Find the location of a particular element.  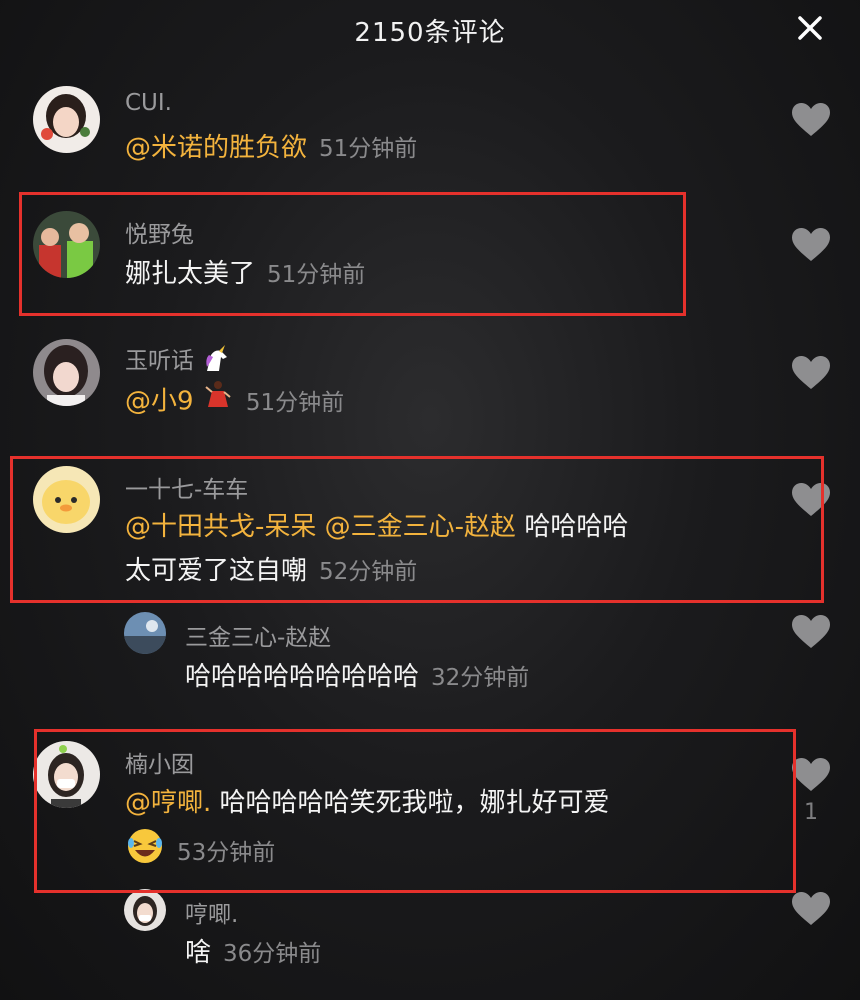

comment-count-title: 2150条评论 is located at coordinates (430, 33).